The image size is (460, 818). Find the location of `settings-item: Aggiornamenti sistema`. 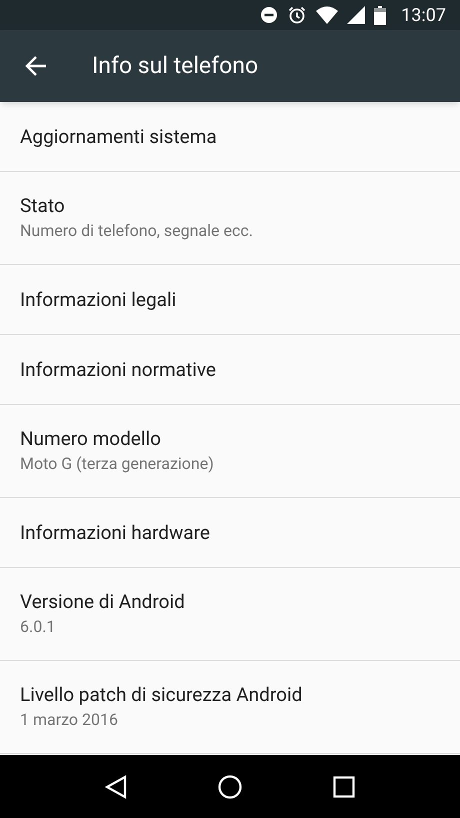

settings-item: Aggiornamenti sistema is located at coordinates (230, 137).